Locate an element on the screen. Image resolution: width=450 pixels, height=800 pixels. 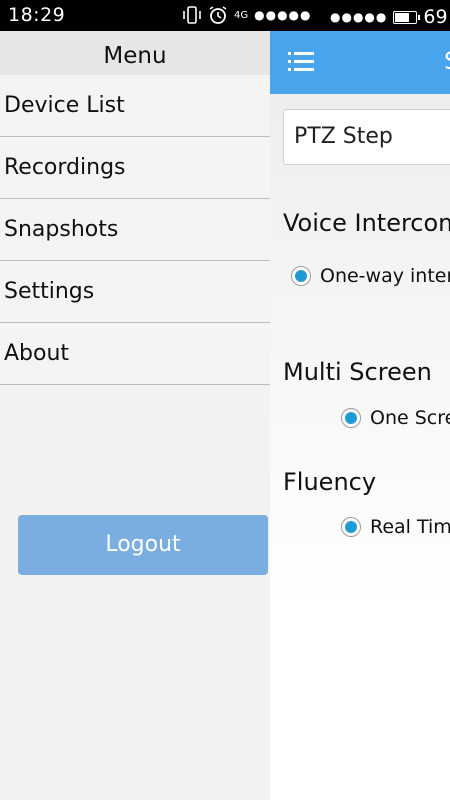
fluency-option: Real Time is located at coordinates (395, 527).